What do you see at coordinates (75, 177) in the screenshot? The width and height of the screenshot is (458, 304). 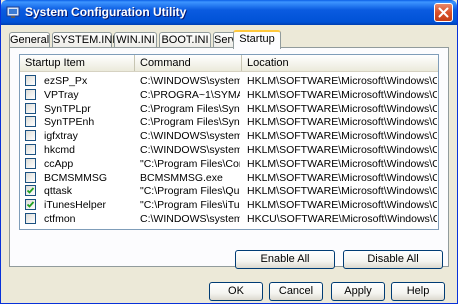 I see `startup-item-name: BCMSMMSG` at bounding box center [75, 177].